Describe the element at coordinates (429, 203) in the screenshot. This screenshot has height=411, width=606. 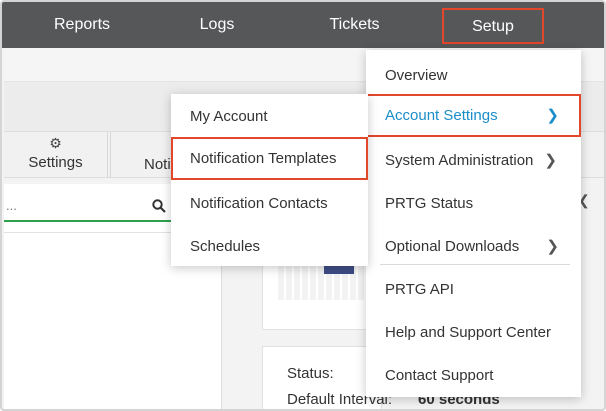
I see `menu-item-label: PRTG Status` at that location.